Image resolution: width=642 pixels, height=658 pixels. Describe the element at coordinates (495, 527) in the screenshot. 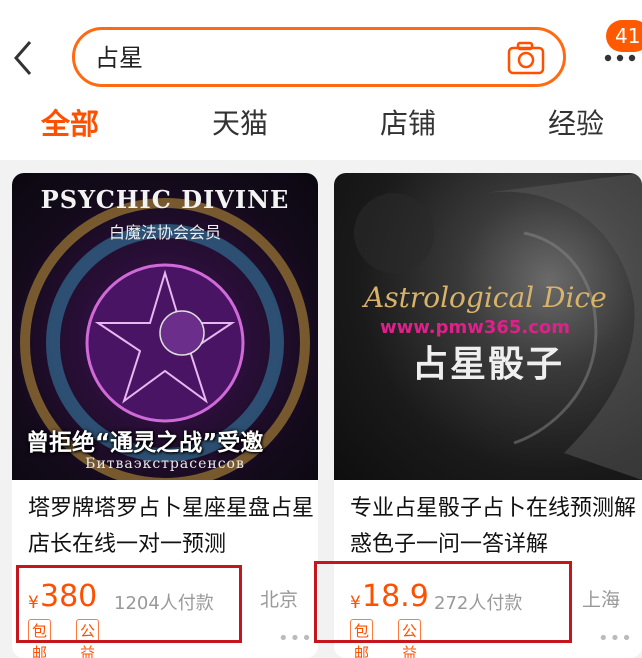

I see `product-title: 专业占星骰子占卜在线预测解惑色子一问一答详解` at that location.